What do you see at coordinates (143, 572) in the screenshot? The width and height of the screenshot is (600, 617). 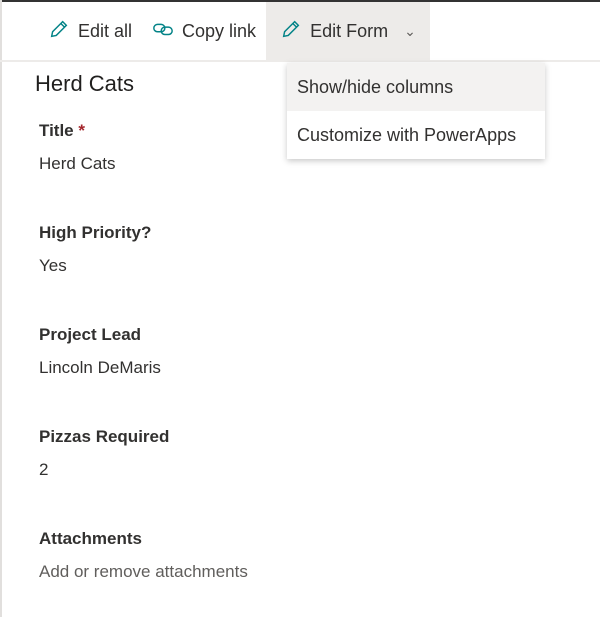 I see `add-attachments-link: Add or remove attachments` at bounding box center [143, 572].